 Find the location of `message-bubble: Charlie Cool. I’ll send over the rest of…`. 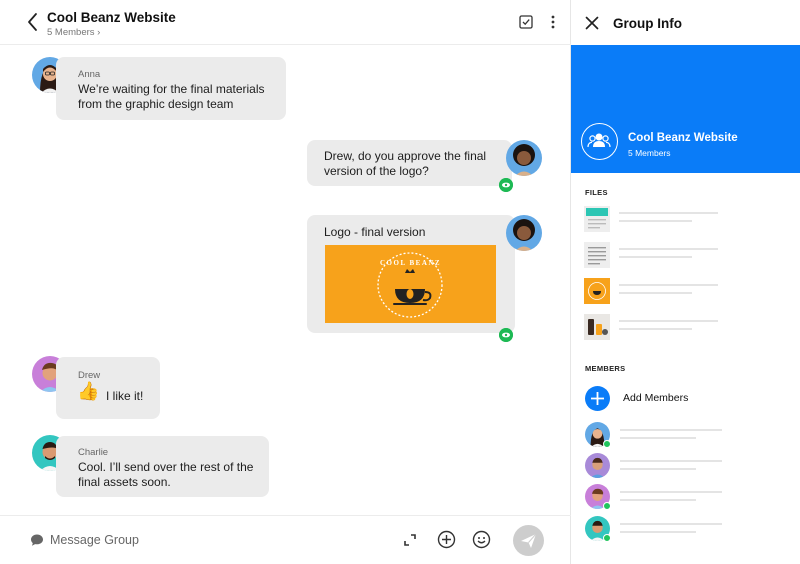

message-bubble: Charlie Cool. I’ll send over the rest of… is located at coordinates (162, 466).